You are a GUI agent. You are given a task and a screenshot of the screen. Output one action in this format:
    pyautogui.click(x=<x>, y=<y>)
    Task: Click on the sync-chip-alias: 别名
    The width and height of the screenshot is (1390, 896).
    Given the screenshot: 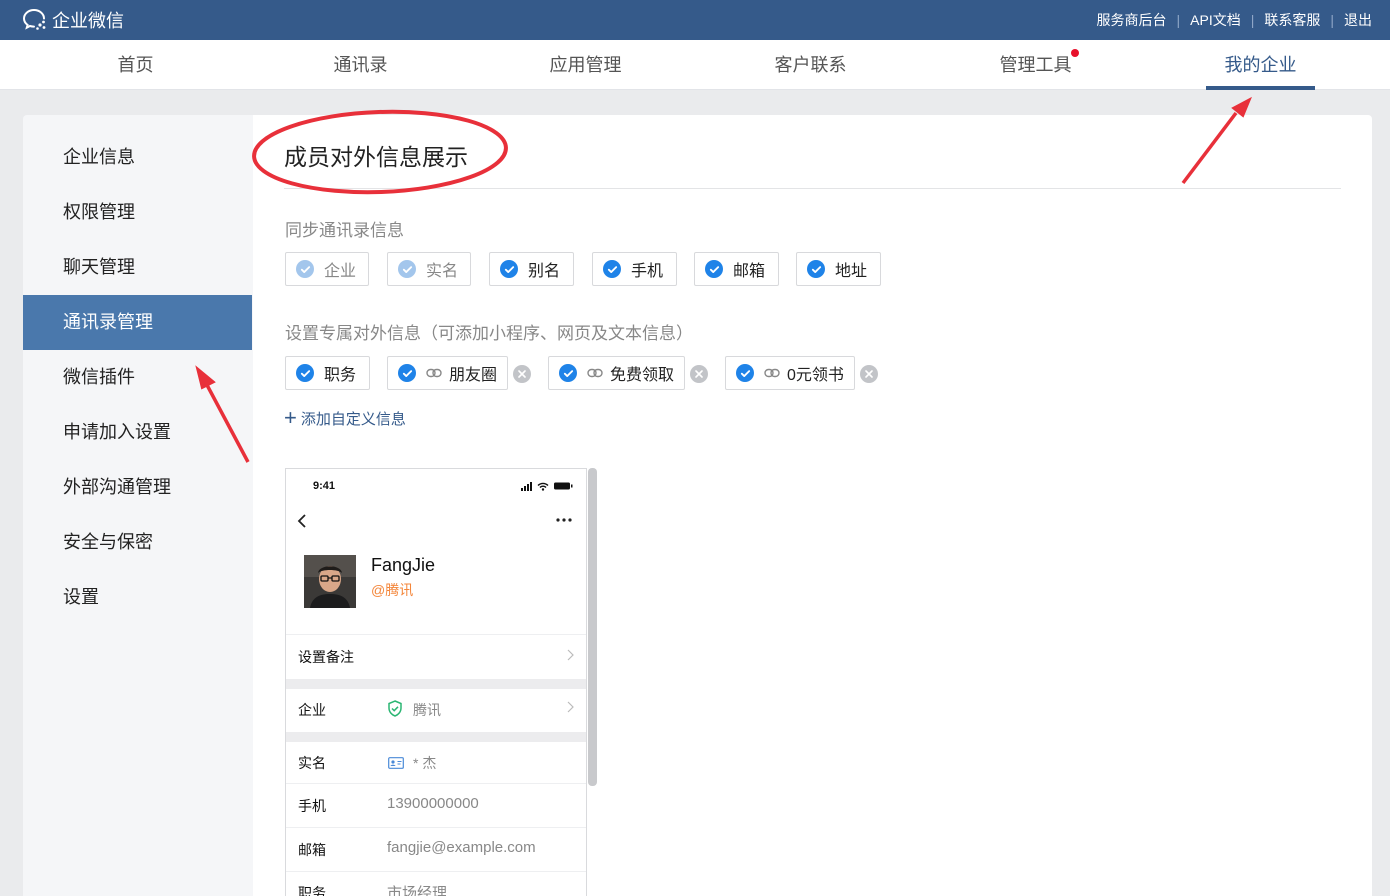 What is the action you would take?
    pyautogui.click(x=531, y=269)
    